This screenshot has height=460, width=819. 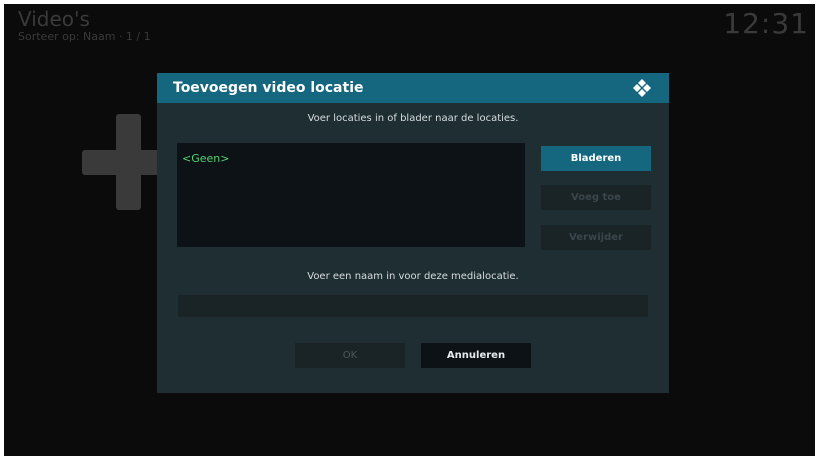 What do you see at coordinates (351, 195) in the screenshot?
I see `paths-list: <Geen>` at bounding box center [351, 195].